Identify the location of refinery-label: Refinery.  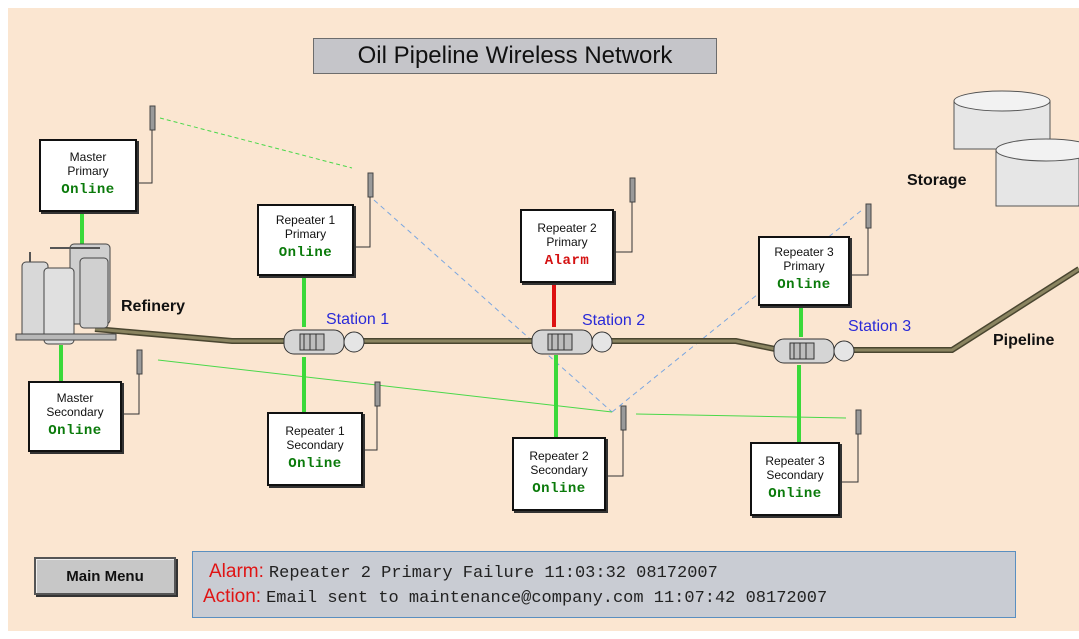
(153, 306).